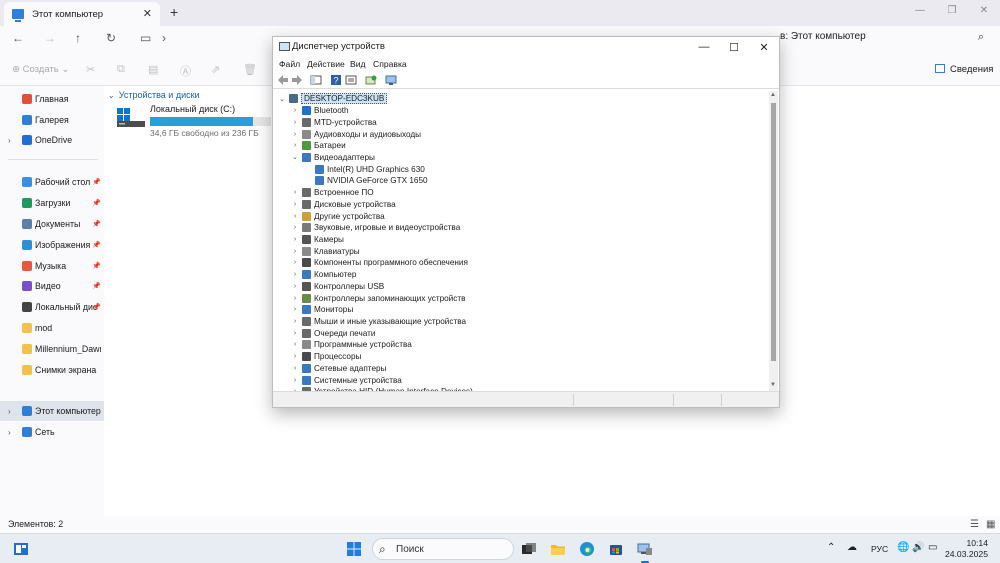 The image size is (1000, 563). Describe the element at coordinates (52, 349) in the screenshot. I see `sidebar-item-millennium: Millennium_Dawn_` at that location.